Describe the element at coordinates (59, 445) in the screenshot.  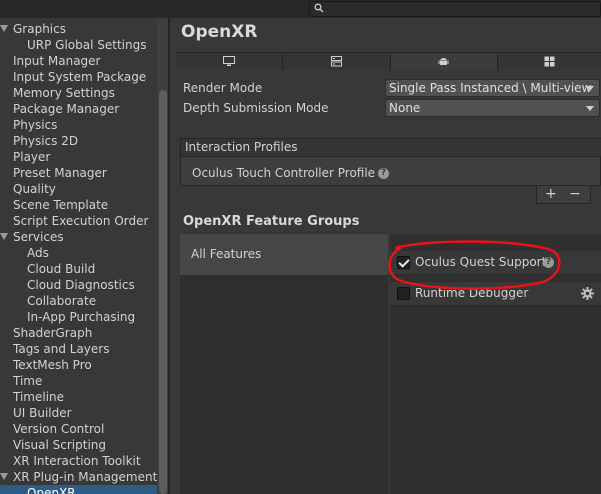
I see `sidebar-item-label: Visual Scripting` at that location.